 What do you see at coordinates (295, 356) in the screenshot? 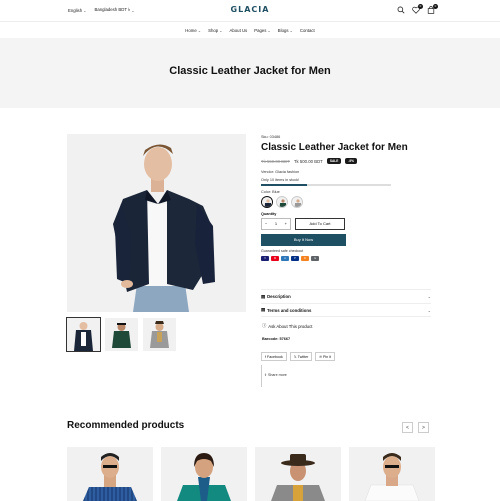
I see `x-twitter-icon: 𝕏` at bounding box center [295, 356].